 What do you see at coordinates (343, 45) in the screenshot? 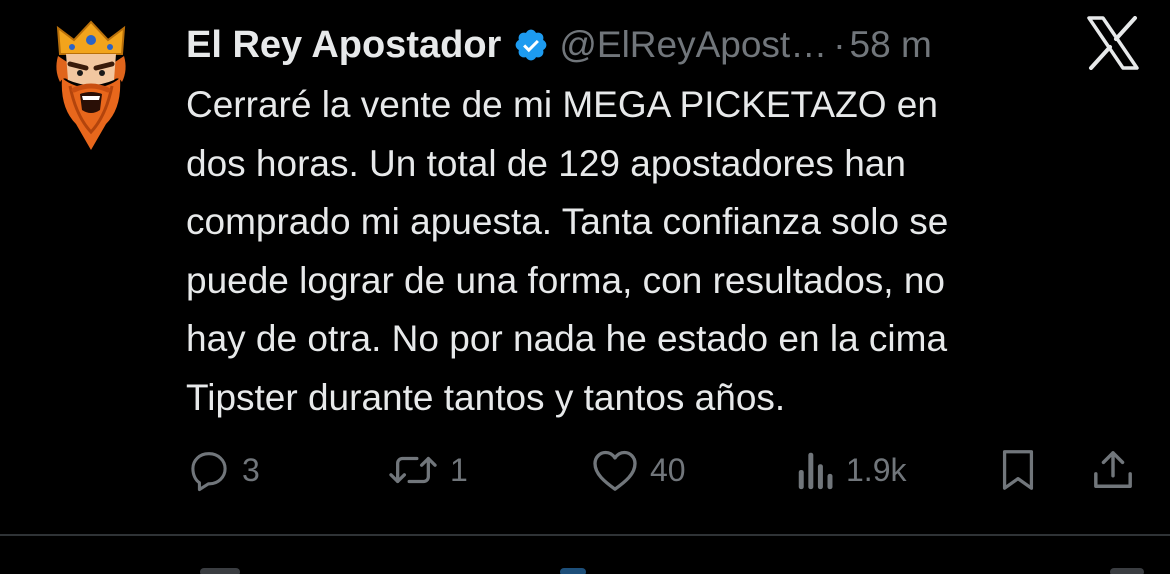
I see `author-display-name: El Rey Apostador` at bounding box center [343, 45].